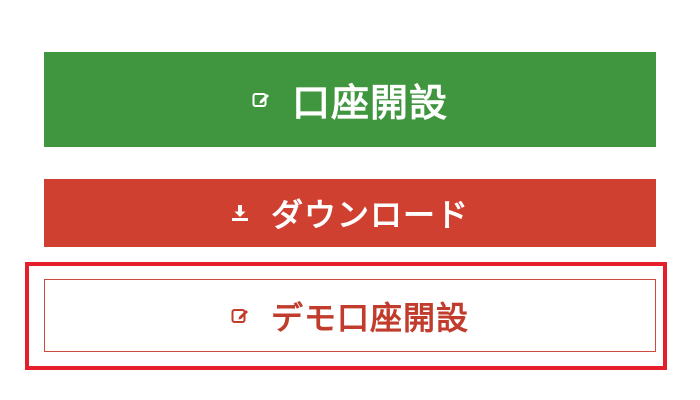 This screenshot has width=700, height=400. What do you see at coordinates (369, 215) in the screenshot?
I see `download-label: ダウンロード` at bounding box center [369, 215].